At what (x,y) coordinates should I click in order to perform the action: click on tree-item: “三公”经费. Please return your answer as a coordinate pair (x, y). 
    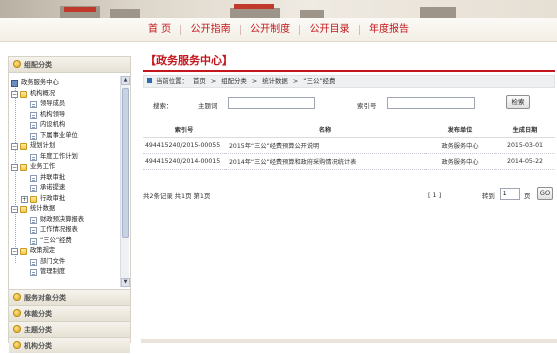
    Looking at the image, I should click on (64, 241).